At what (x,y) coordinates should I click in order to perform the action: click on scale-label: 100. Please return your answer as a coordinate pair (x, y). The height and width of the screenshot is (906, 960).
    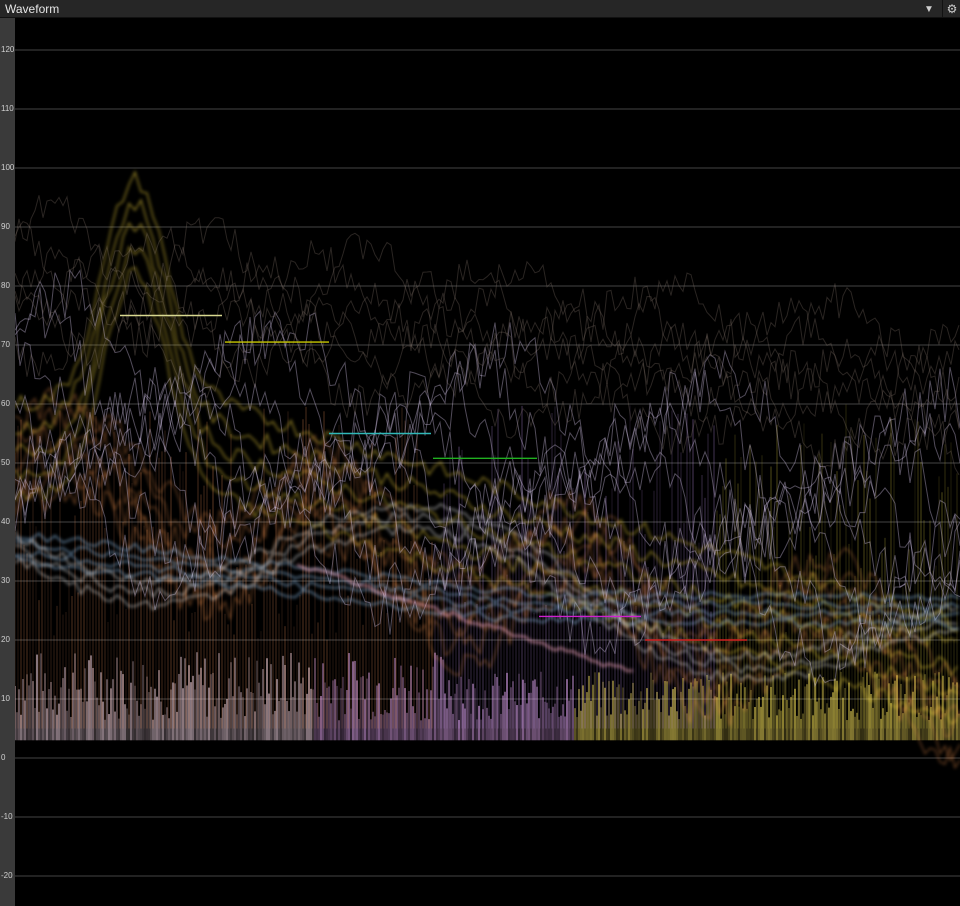
    Looking at the image, I should click on (8, 167).